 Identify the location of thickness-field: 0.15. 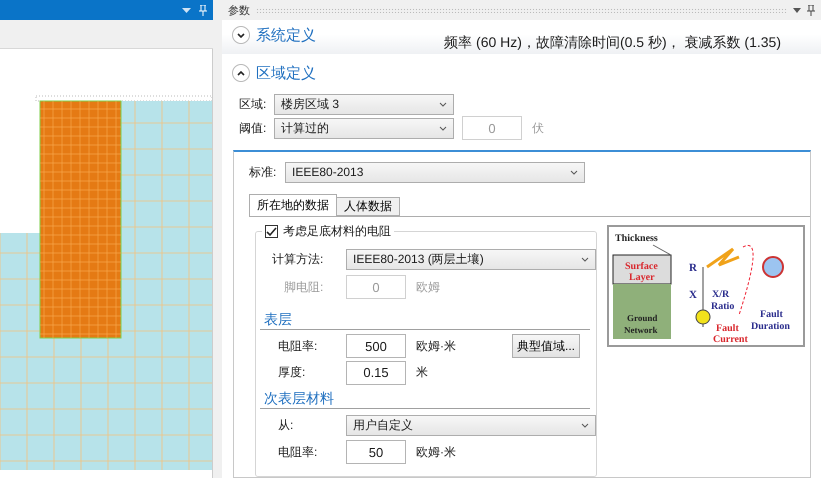
(376, 372).